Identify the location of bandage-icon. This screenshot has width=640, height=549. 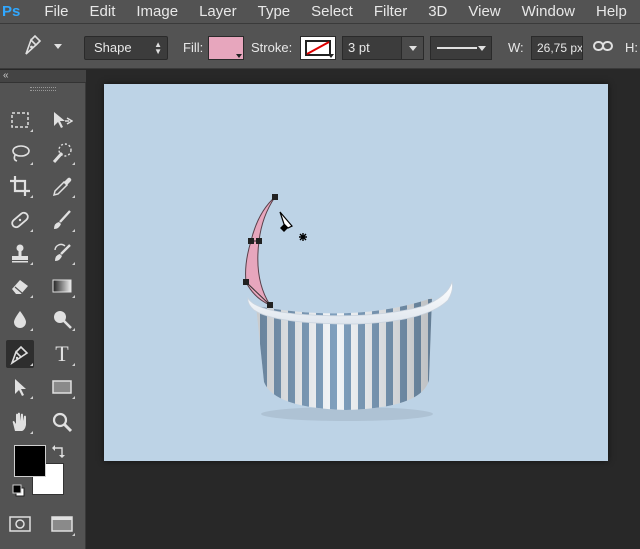
(20, 220).